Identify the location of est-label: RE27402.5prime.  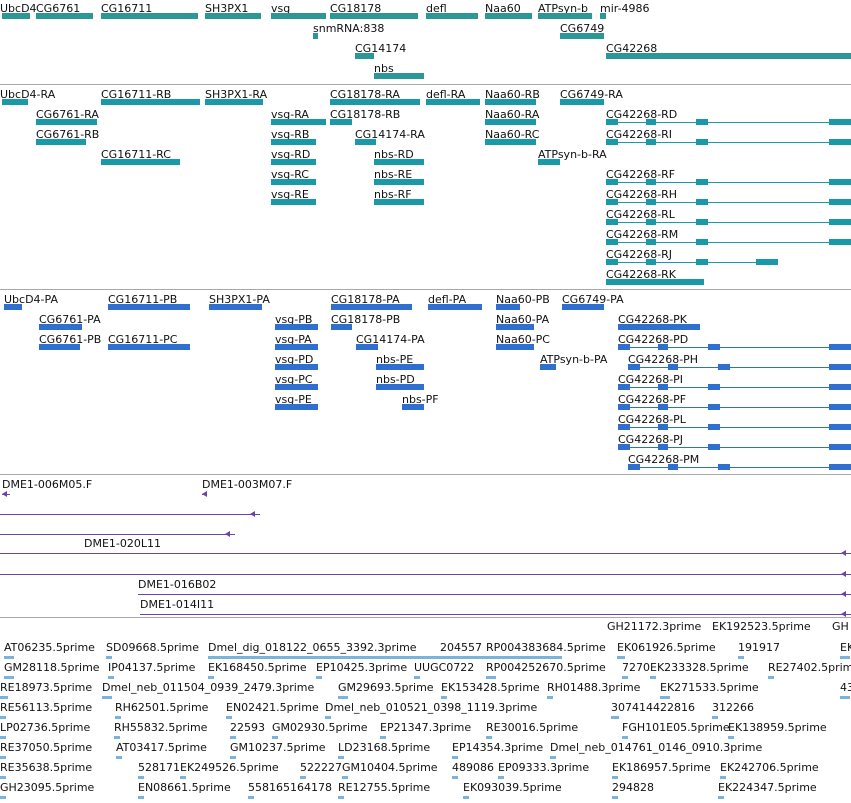
(809, 667).